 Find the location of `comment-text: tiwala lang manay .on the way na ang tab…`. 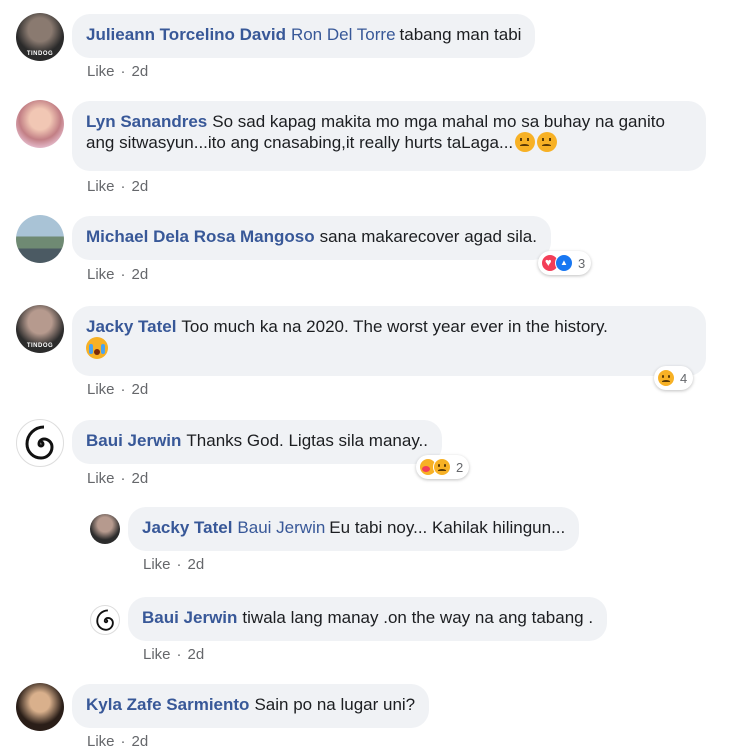

comment-text: tiwala lang manay .on the way na ang tab… is located at coordinates (418, 617).